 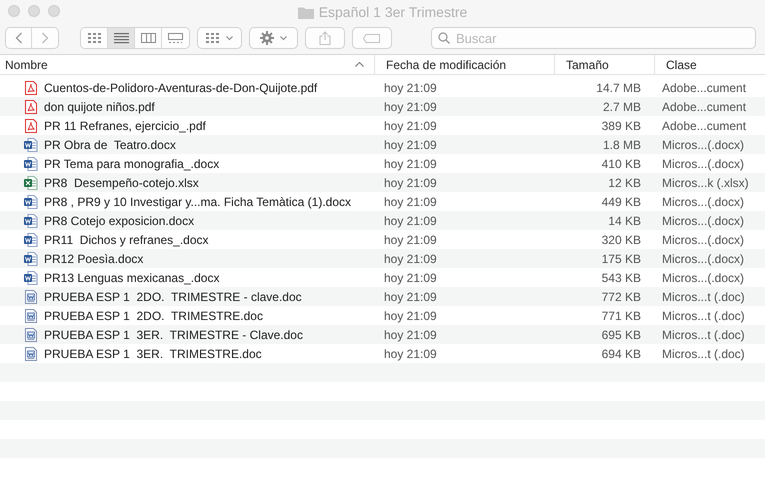 I want to click on file-size: 1.8 MB, so click(x=621, y=145).